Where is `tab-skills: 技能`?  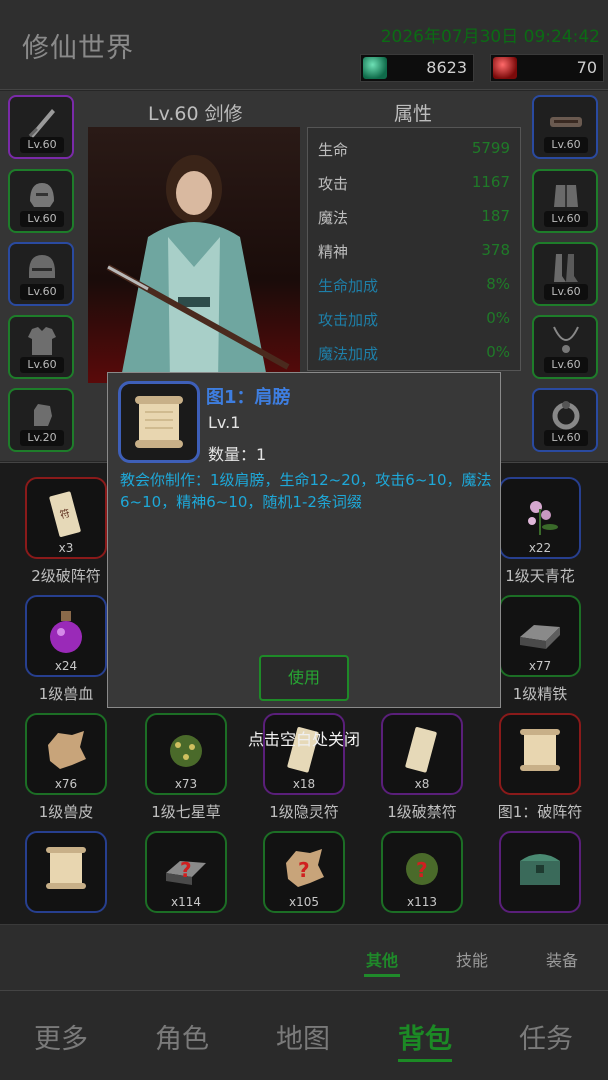
tab-skills: 技能 is located at coordinates (472, 959).